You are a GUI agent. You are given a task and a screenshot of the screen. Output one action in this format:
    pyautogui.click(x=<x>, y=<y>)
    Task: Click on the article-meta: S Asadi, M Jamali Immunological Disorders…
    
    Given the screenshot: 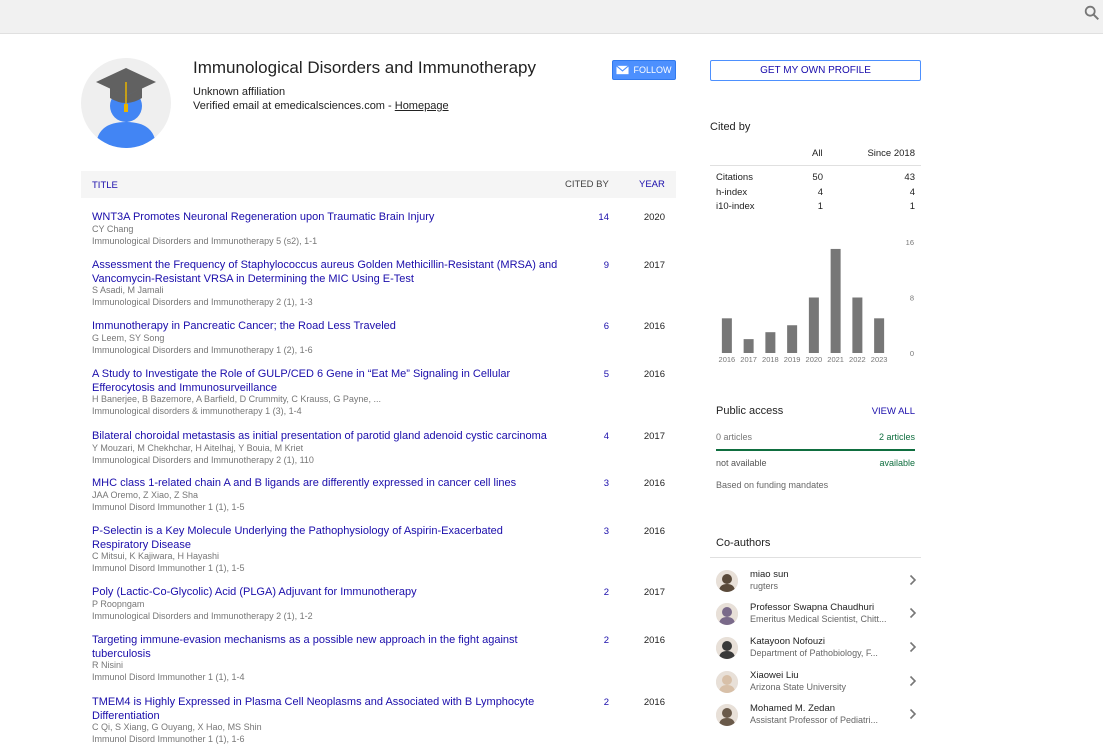 What is the action you would take?
    pyautogui.click(x=327, y=296)
    